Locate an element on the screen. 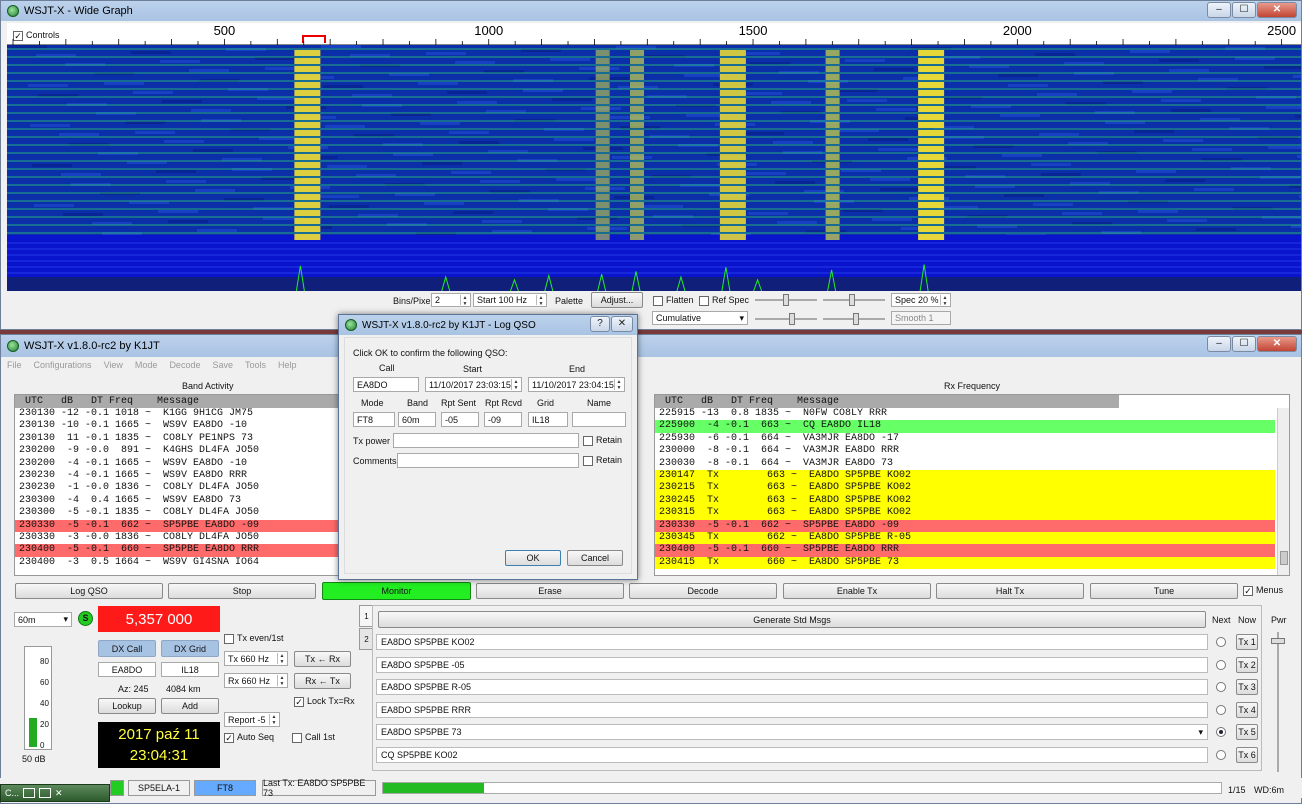  power-slider is located at coordinates (1278, 702).